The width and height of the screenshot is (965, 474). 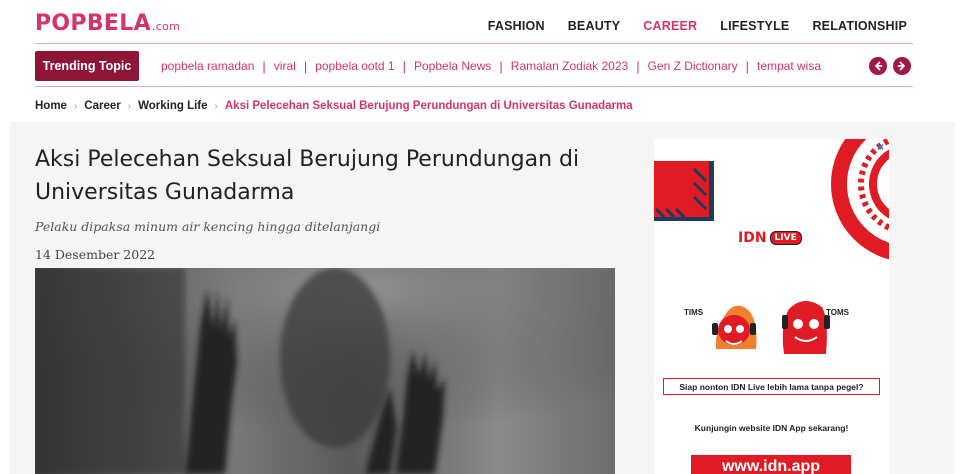 What do you see at coordinates (771, 428) in the screenshot?
I see `ad-cta-text: Kunjungin website IDN App sekarang!` at bounding box center [771, 428].